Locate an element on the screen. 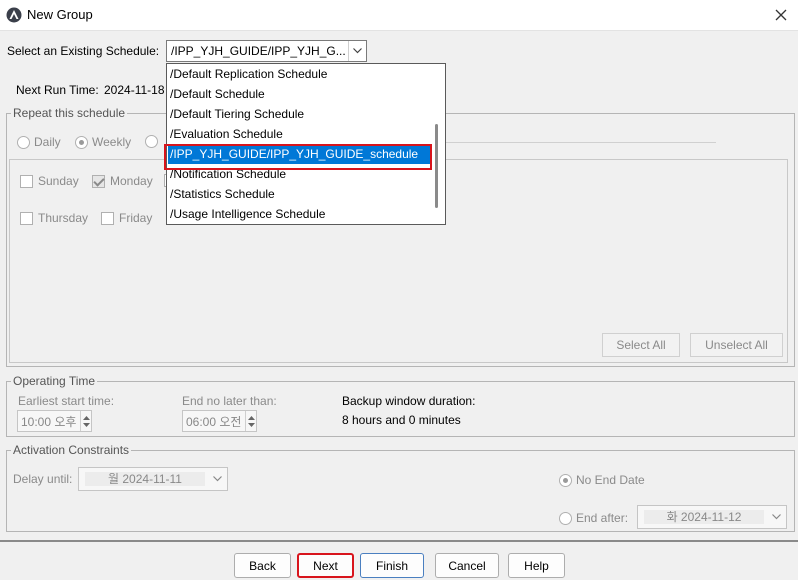  button-bar: Back Next Finish Cancel Help is located at coordinates (399, 560).